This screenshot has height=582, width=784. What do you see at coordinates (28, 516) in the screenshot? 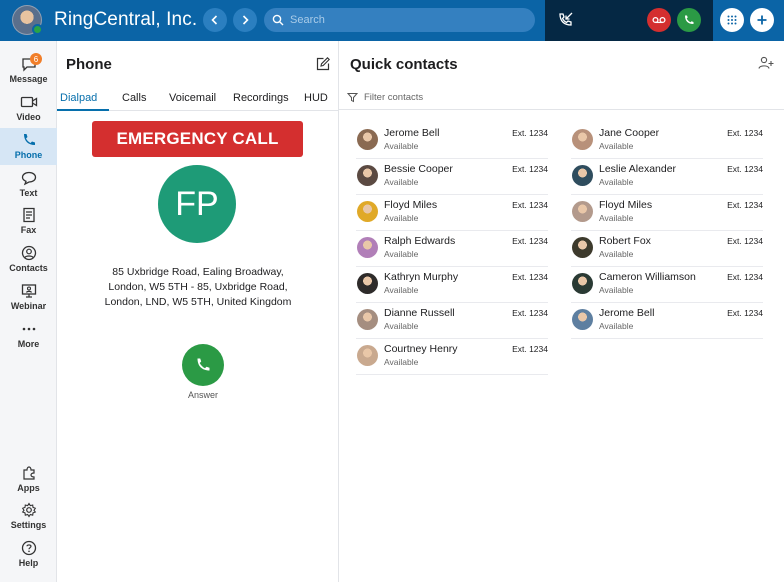
I see `nav-settings: Settings` at bounding box center [28, 516].